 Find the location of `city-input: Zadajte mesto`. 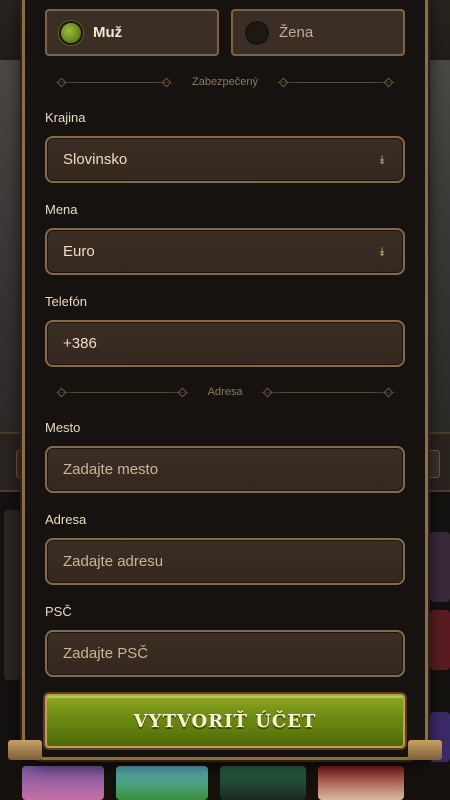

city-input: Zadajte mesto is located at coordinates (225, 469).